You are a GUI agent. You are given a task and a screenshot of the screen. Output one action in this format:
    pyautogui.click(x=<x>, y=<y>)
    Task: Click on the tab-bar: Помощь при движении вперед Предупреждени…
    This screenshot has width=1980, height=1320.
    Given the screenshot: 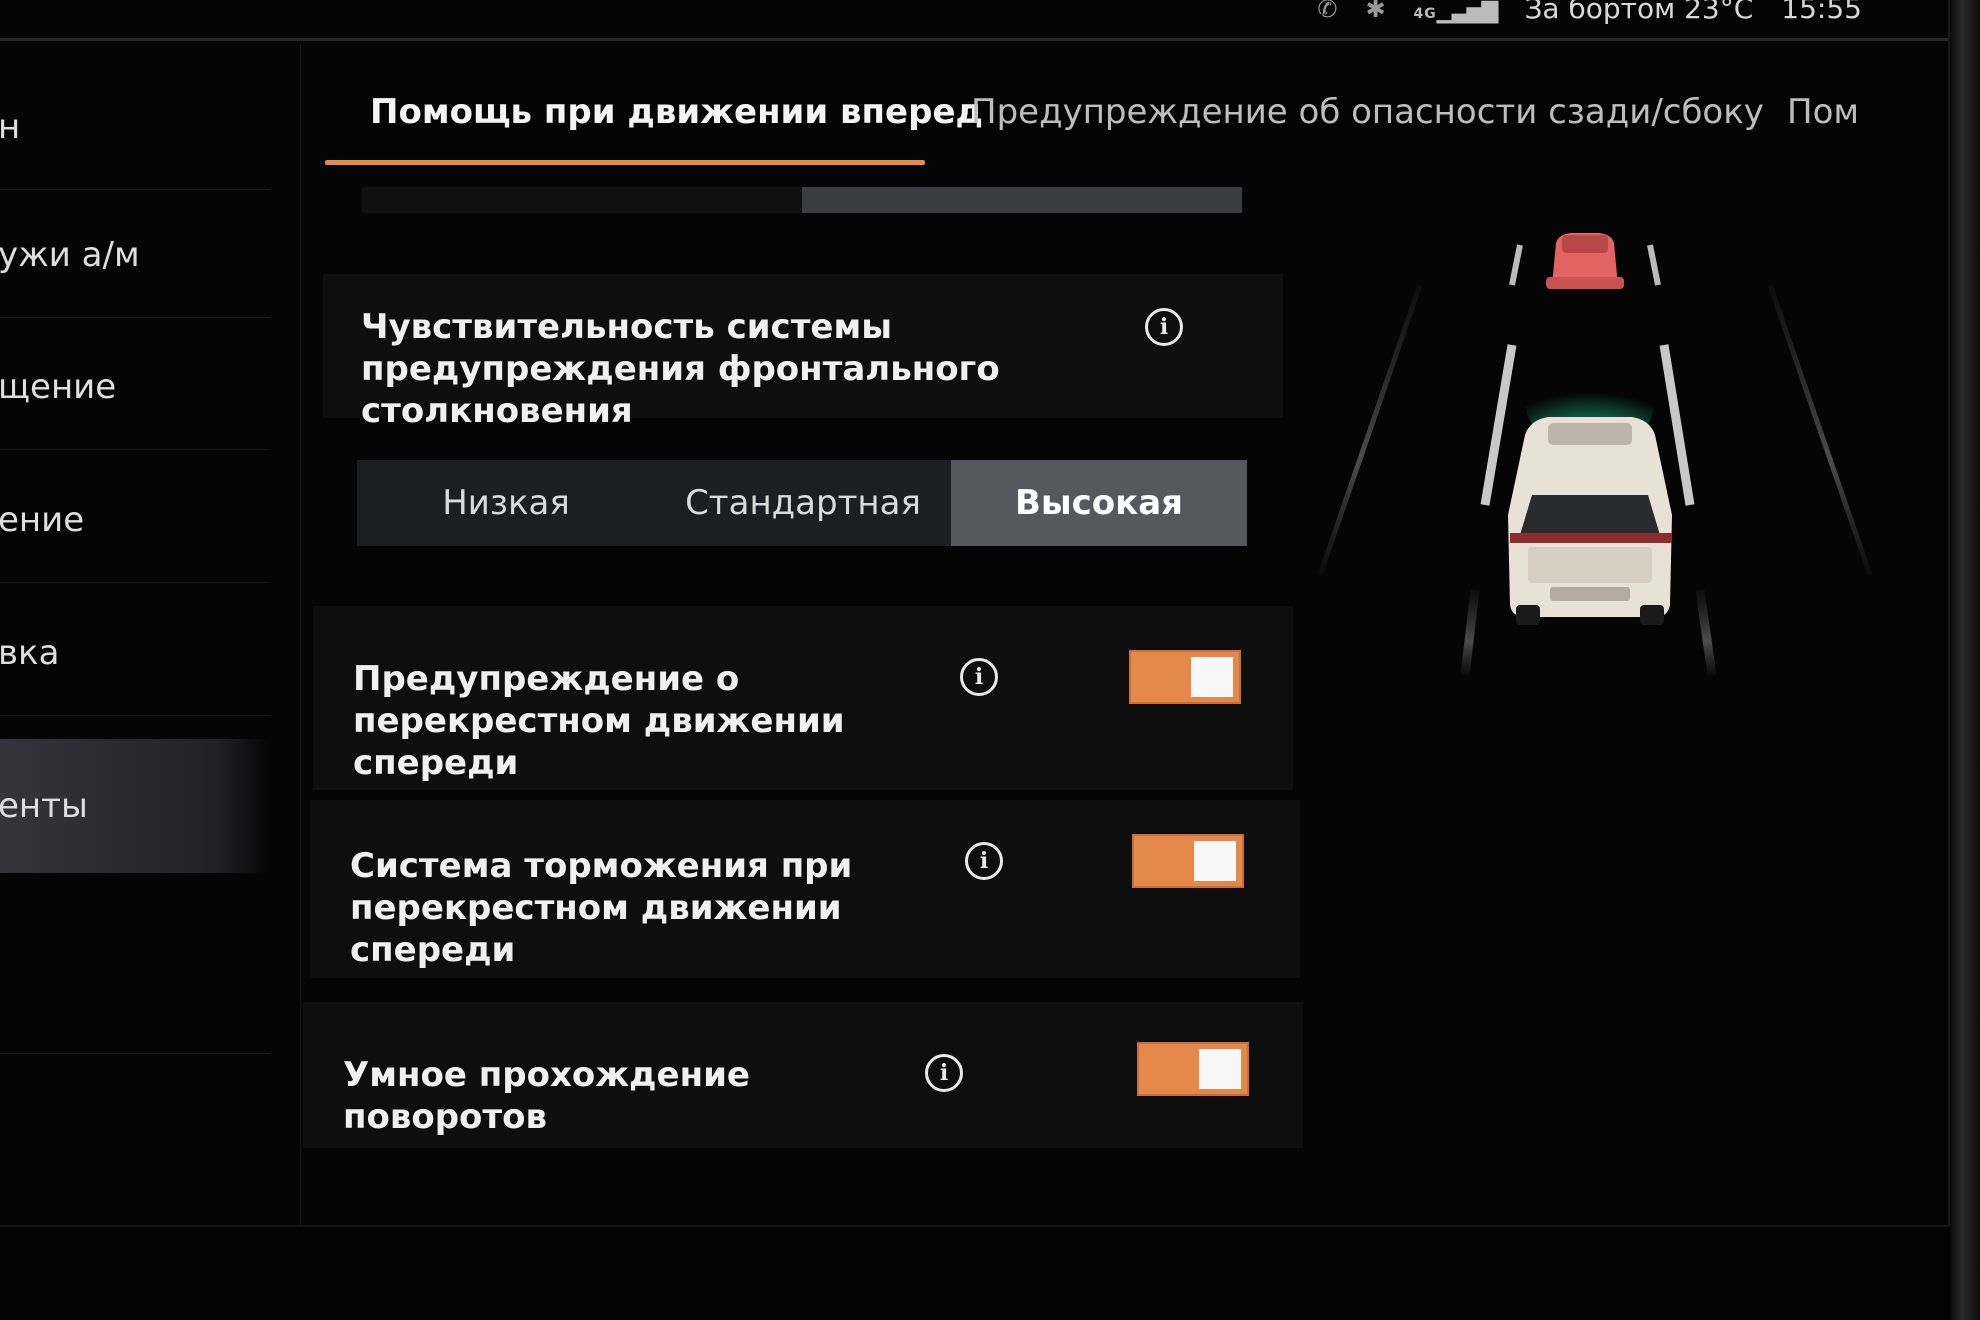 What is the action you would take?
    pyautogui.click(x=1105, y=119)
    